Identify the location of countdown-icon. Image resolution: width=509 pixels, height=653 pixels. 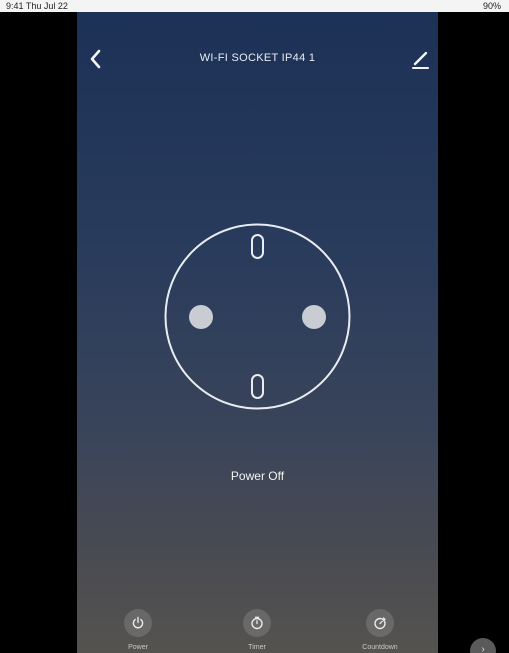
(380, 623).